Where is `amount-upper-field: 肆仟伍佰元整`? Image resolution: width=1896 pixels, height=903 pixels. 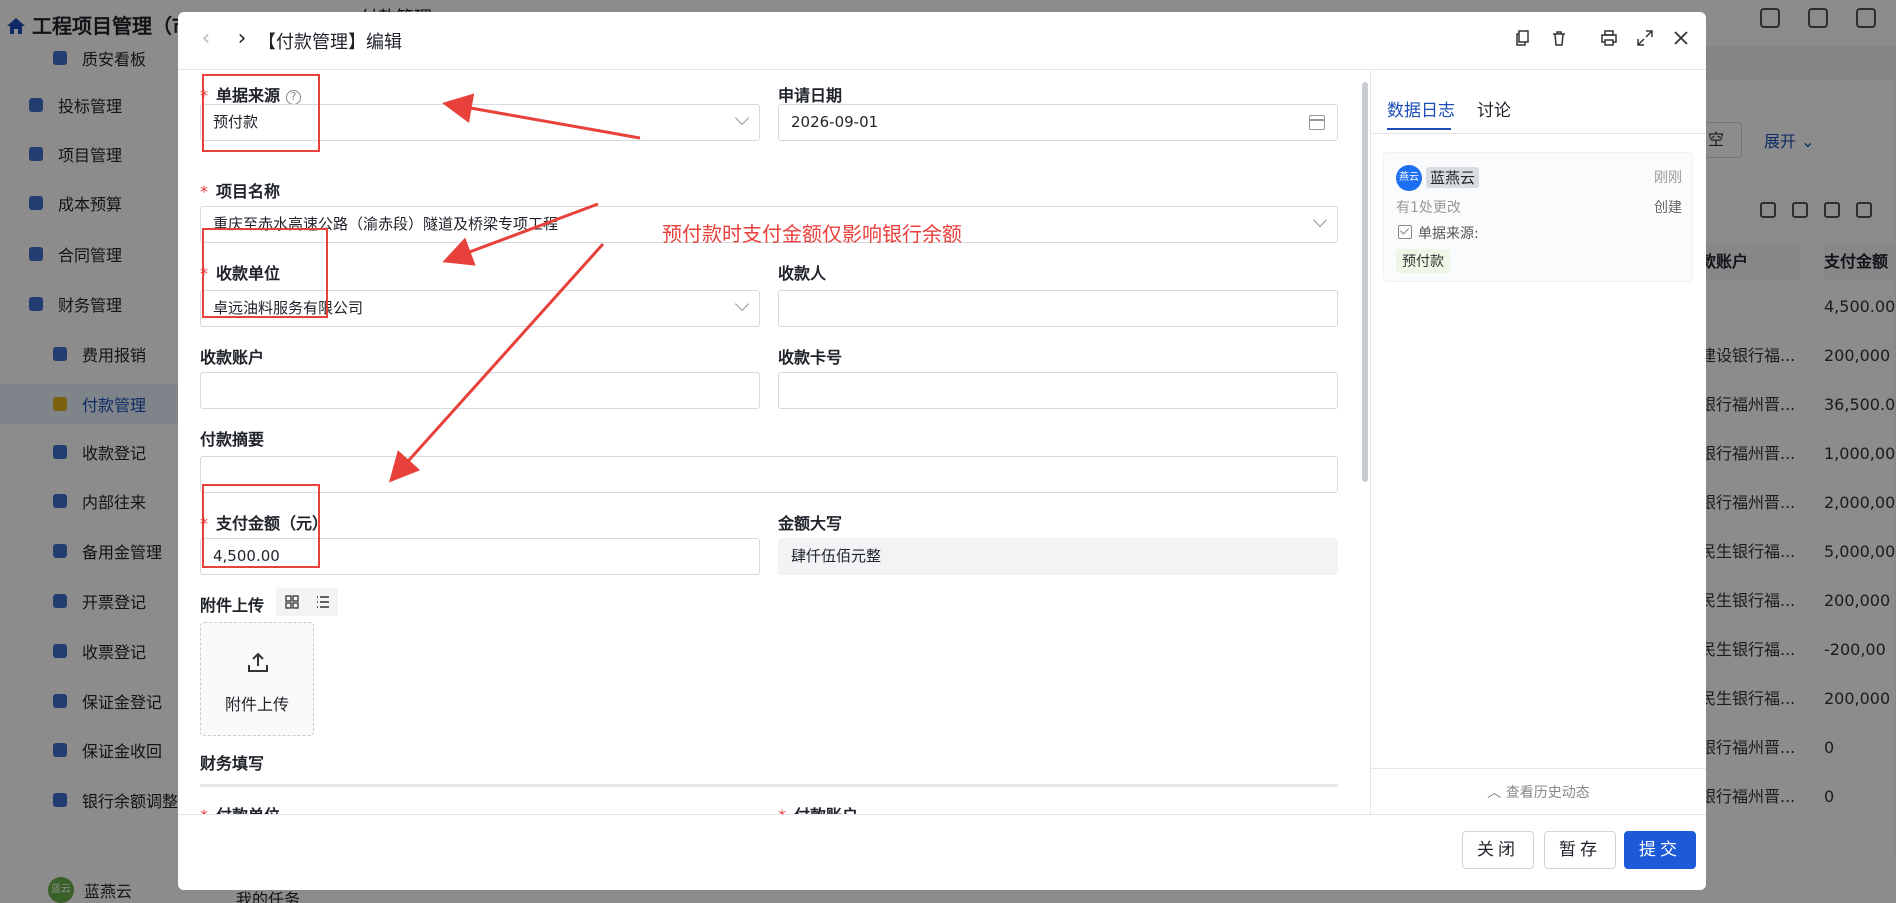 amount-upper-field: 肆仟伍佰元整 is located at coordinates (1058, 556).